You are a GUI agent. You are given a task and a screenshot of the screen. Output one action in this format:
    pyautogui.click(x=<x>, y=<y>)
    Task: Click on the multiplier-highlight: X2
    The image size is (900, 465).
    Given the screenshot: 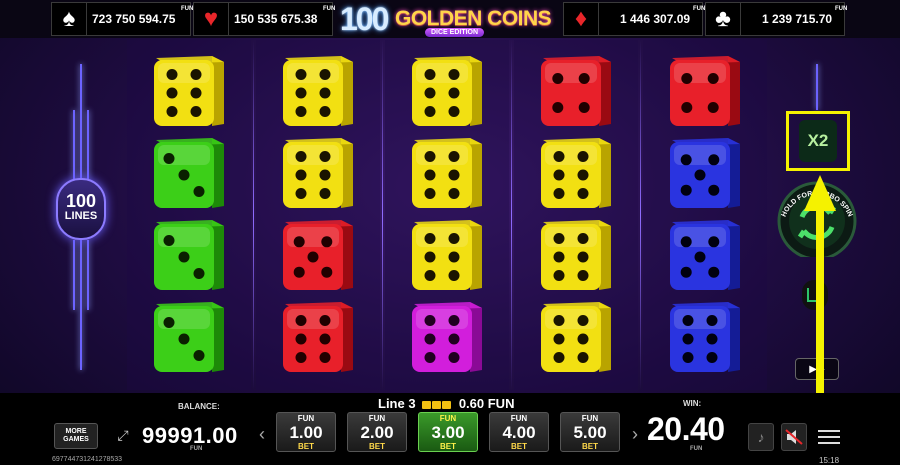 What is the action you would take?
    pyautogui.click(x=818, y=141)
    